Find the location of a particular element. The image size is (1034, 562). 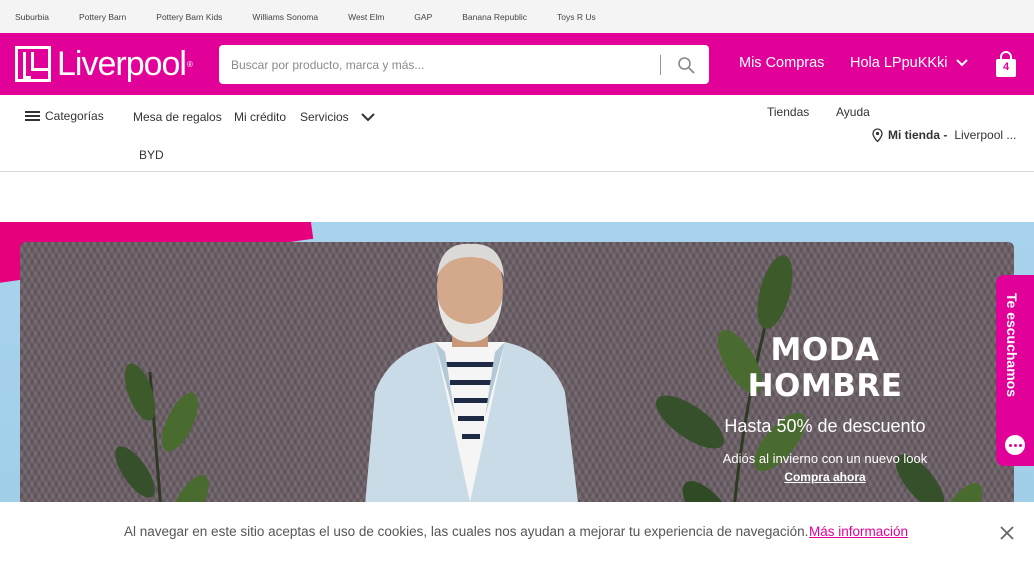

logo-registered-mark: ® is located at coordinates (189, 64).